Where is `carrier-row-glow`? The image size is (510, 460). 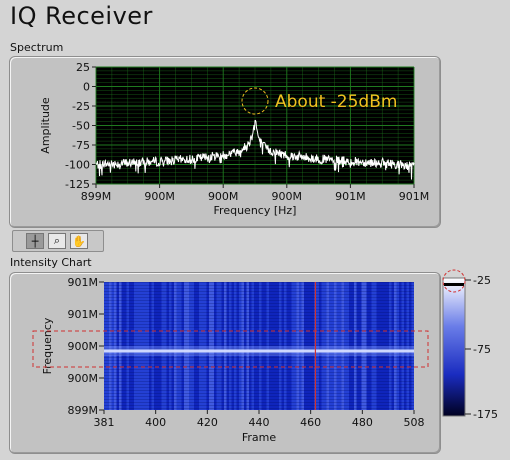
carrier-row-glow is located at coordinates (259, 351).